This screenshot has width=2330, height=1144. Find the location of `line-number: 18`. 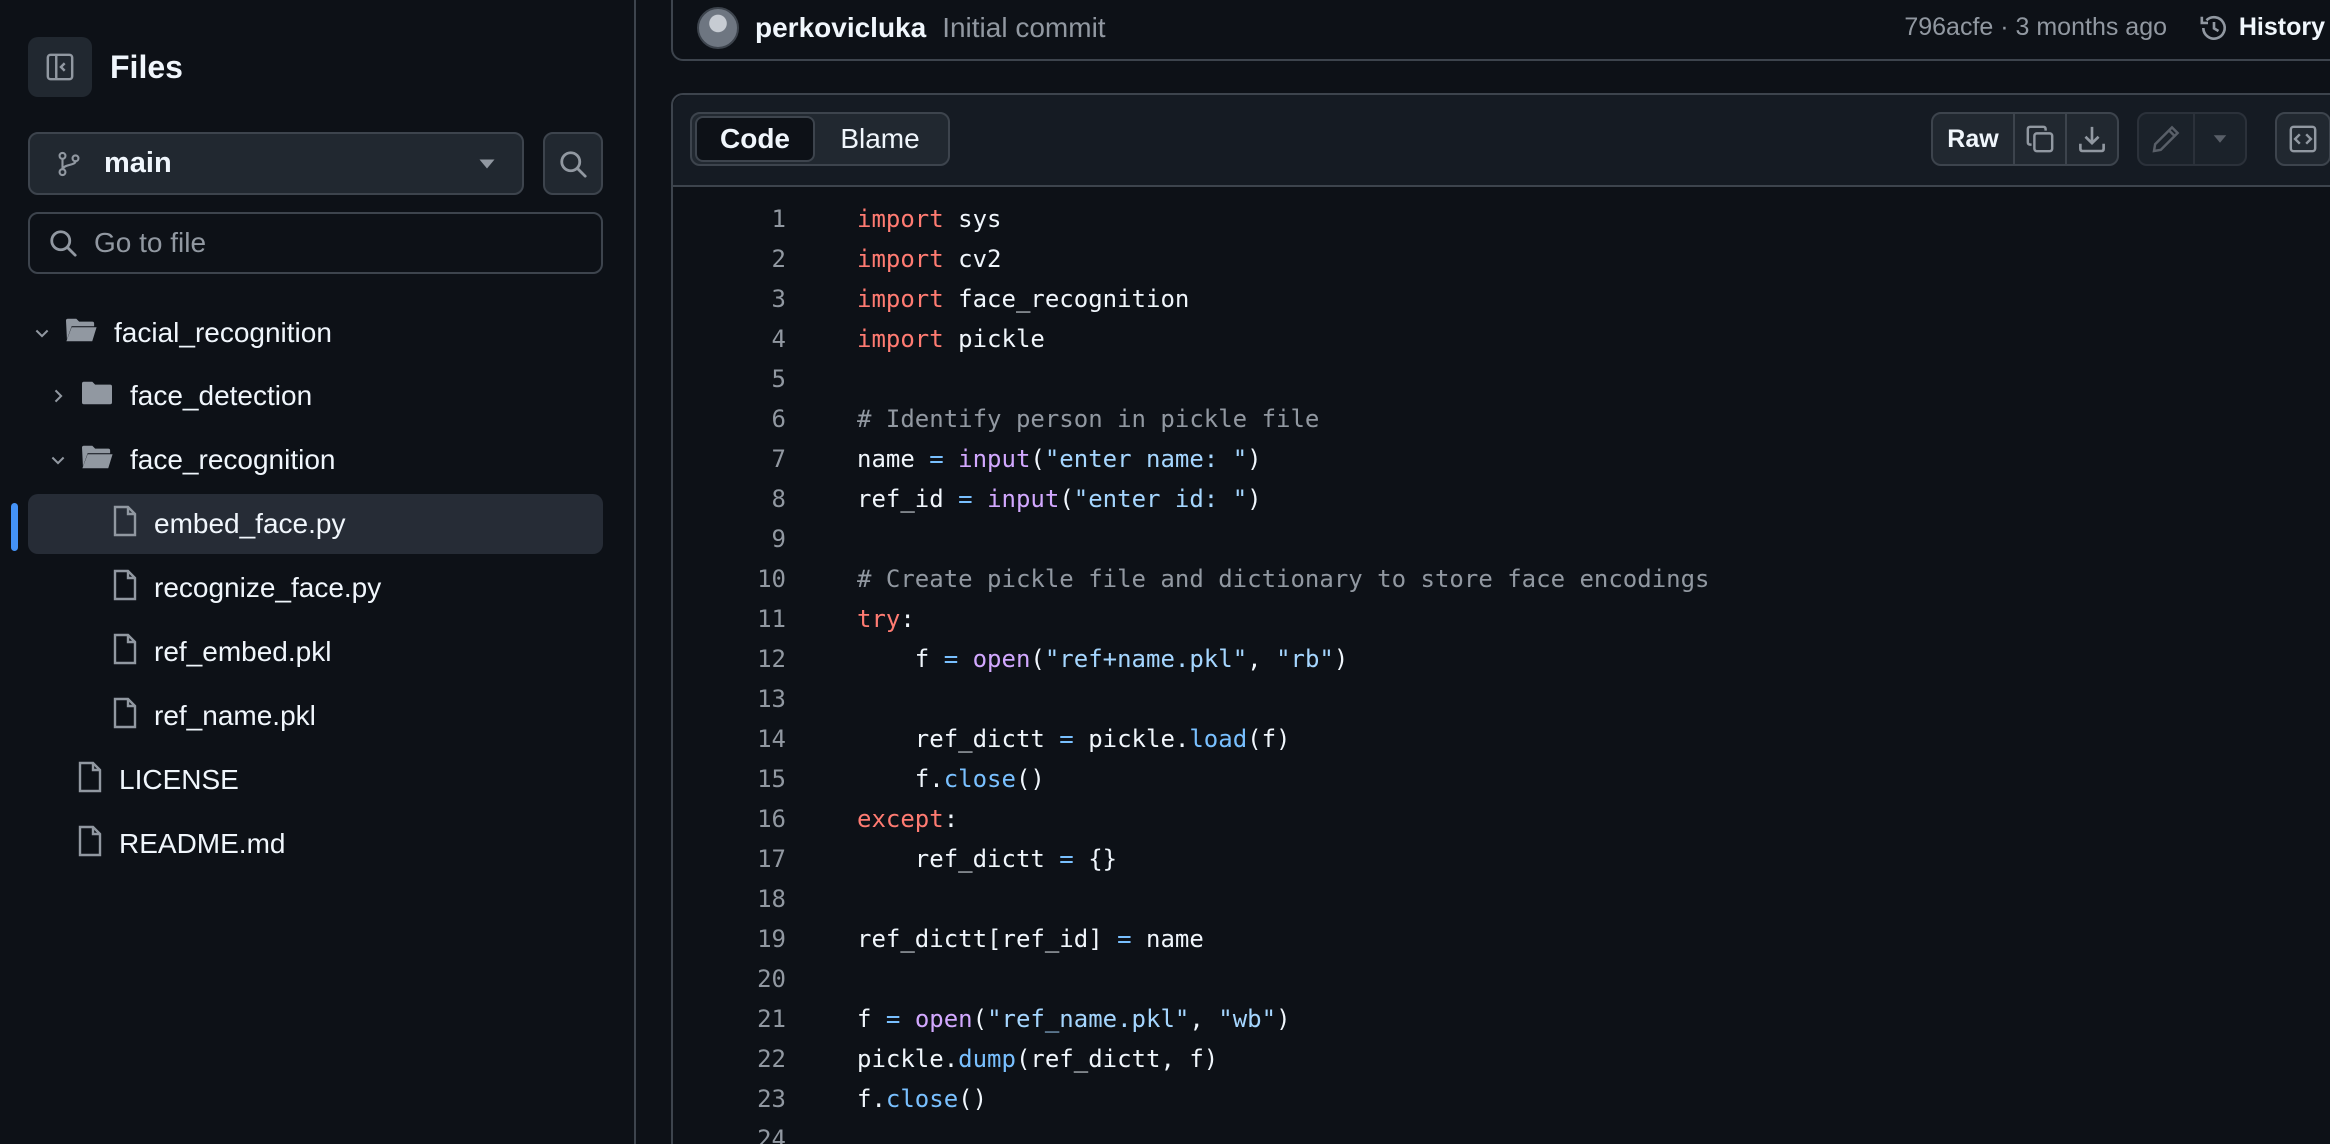

line-number: 18 is located at coordinates (729, 899).